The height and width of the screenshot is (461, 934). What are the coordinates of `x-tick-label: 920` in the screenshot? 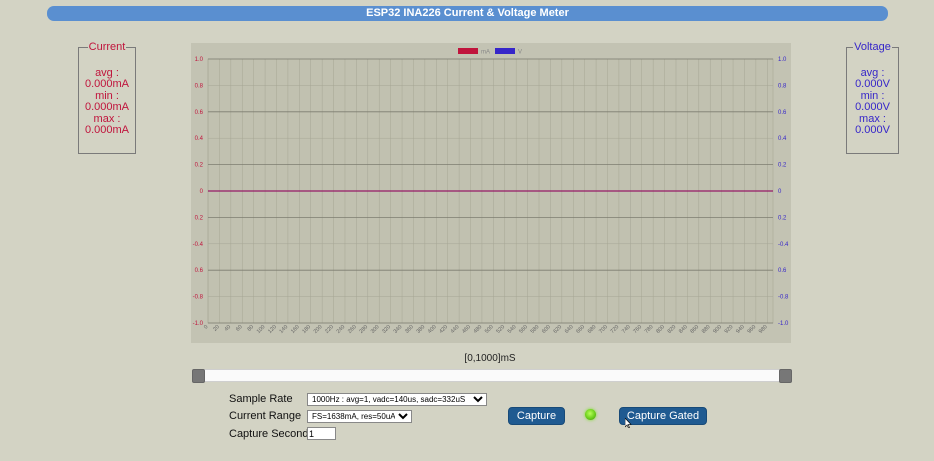 It's located at (729, 329).